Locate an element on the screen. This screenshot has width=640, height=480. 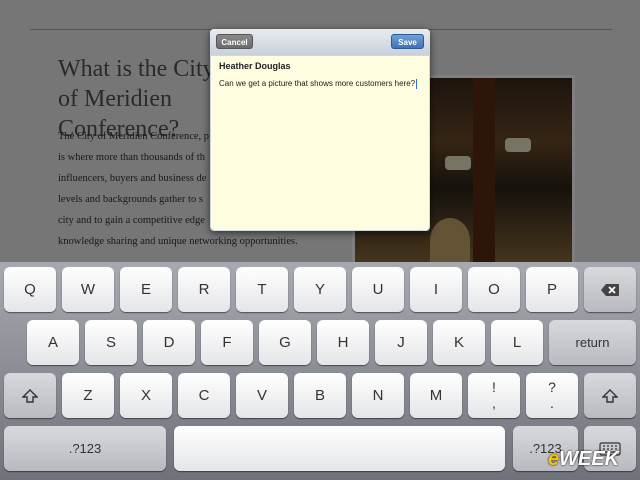
logo-text: WEEK is located at coordinates (589, 459).